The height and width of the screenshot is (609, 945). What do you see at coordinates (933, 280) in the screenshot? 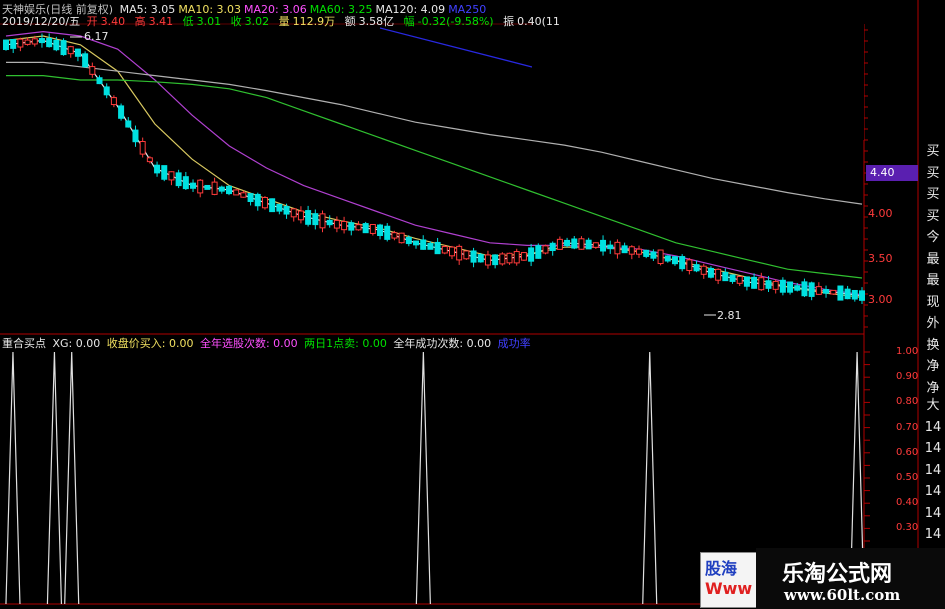
I see `quote-label-6: 最` at bounding box center [933, 280].